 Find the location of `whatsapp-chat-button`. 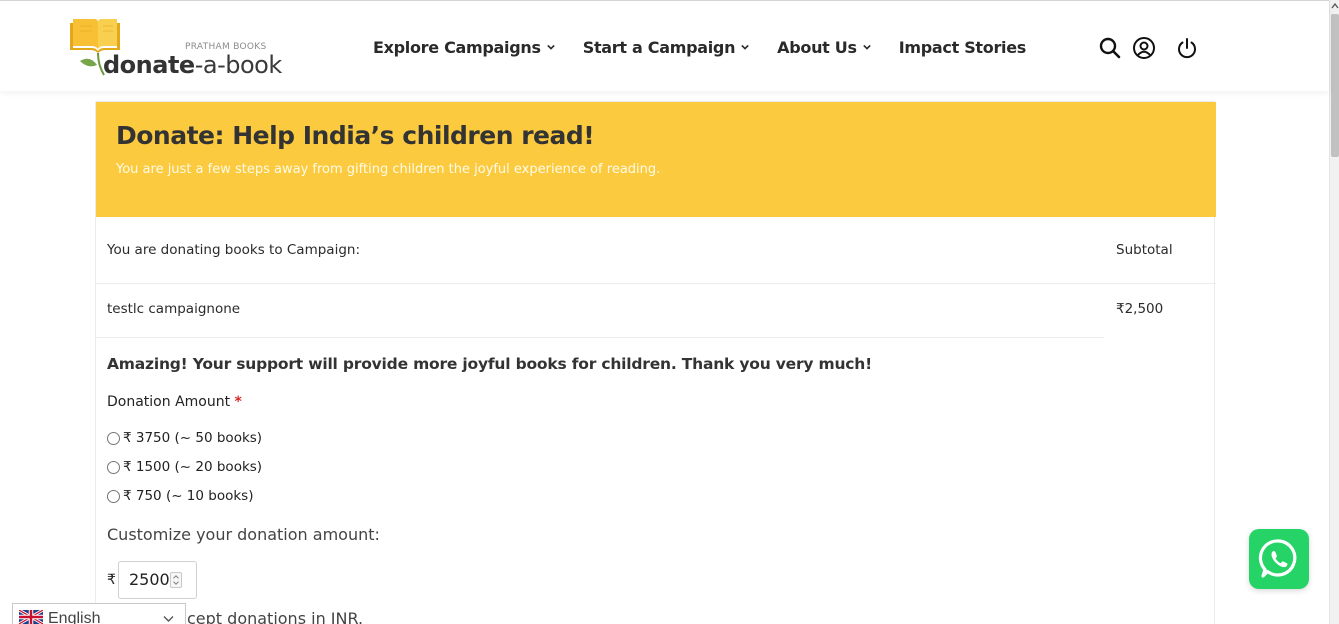

whatsapp-chat-button is located at coordinates (1279, 559).